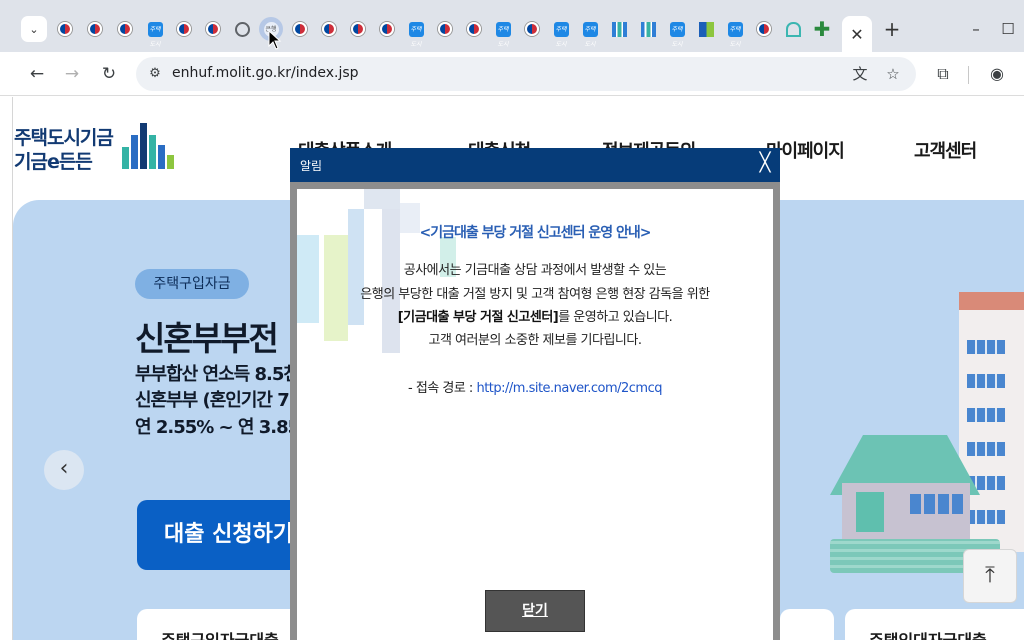 This screenshot has width=1024, height=640. What do you see at coordinates (937, 504) in the screenshot?
I see `house-window` at bounding box center [937, 504].